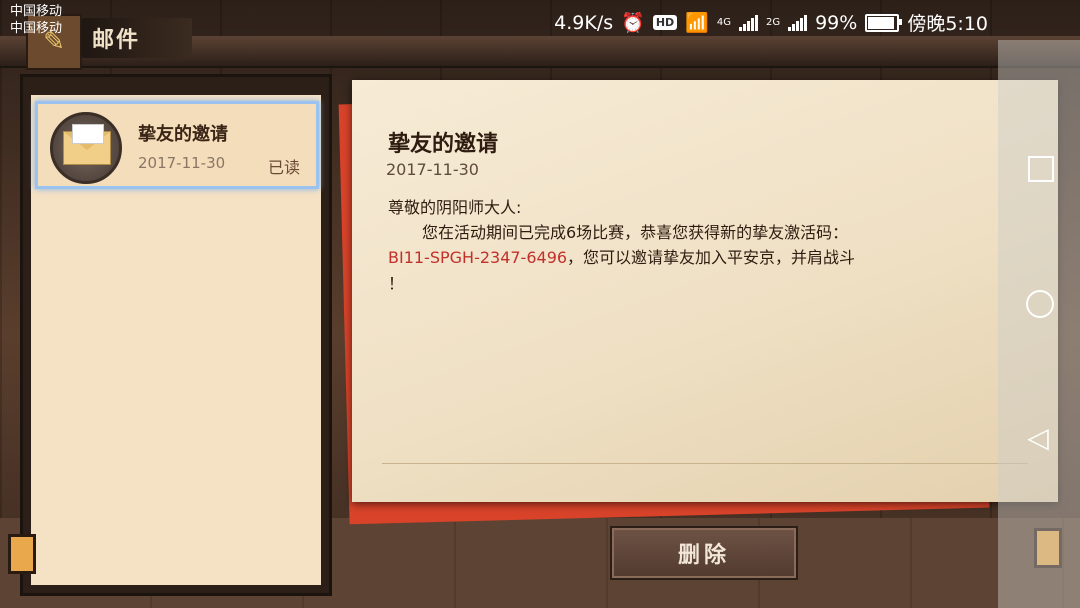 The height and width of the screenshot is (608, 1080). Describe the element at coordinates (1038, 438) in the screenshot. I see `back-triangle-icon: ◁` at that location.